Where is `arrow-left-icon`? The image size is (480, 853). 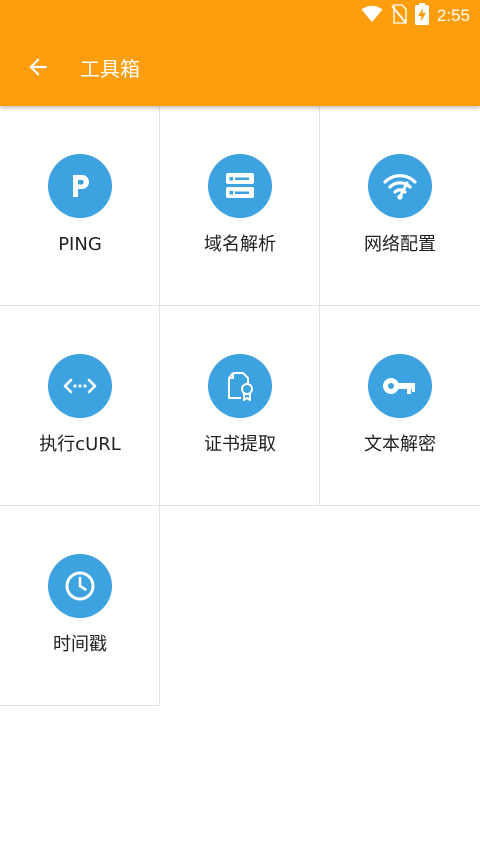 arrow-left-icon is located at coordinates (38, 69).